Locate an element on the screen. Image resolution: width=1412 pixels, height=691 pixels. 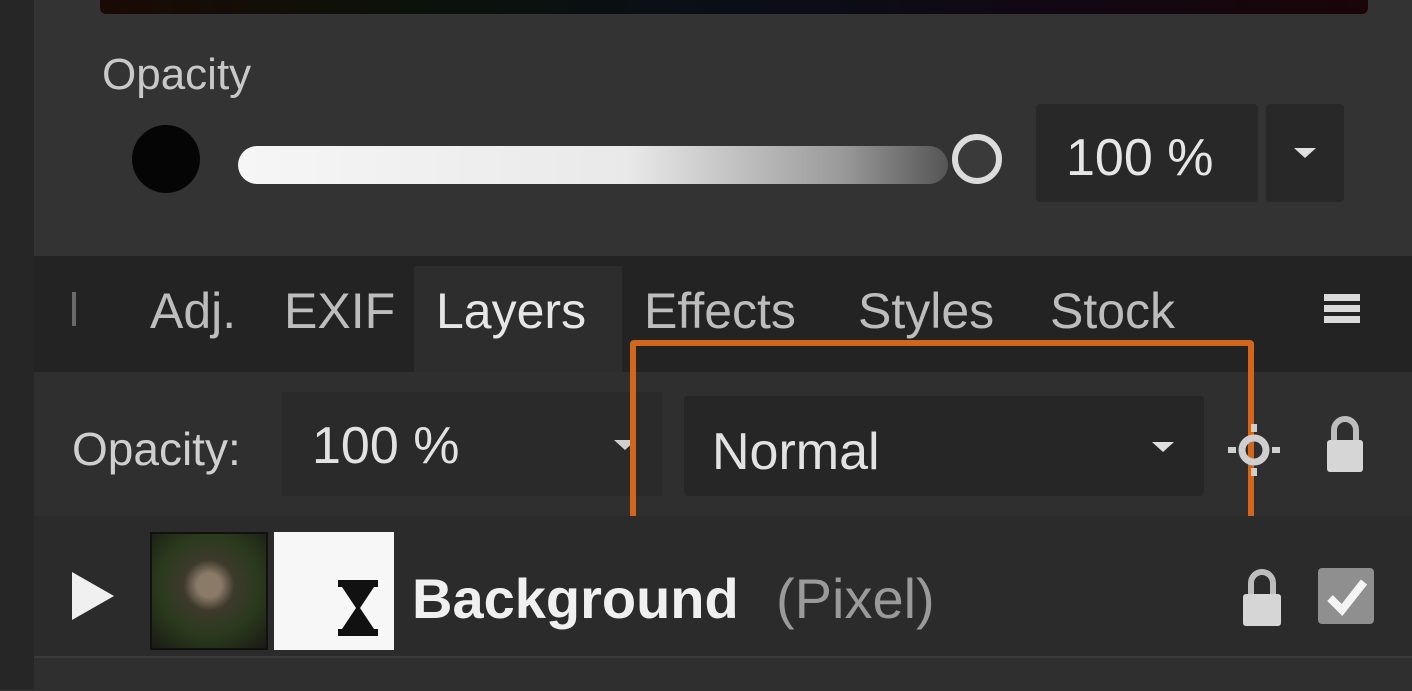
color-swatch is located at coordinates (166, 159).